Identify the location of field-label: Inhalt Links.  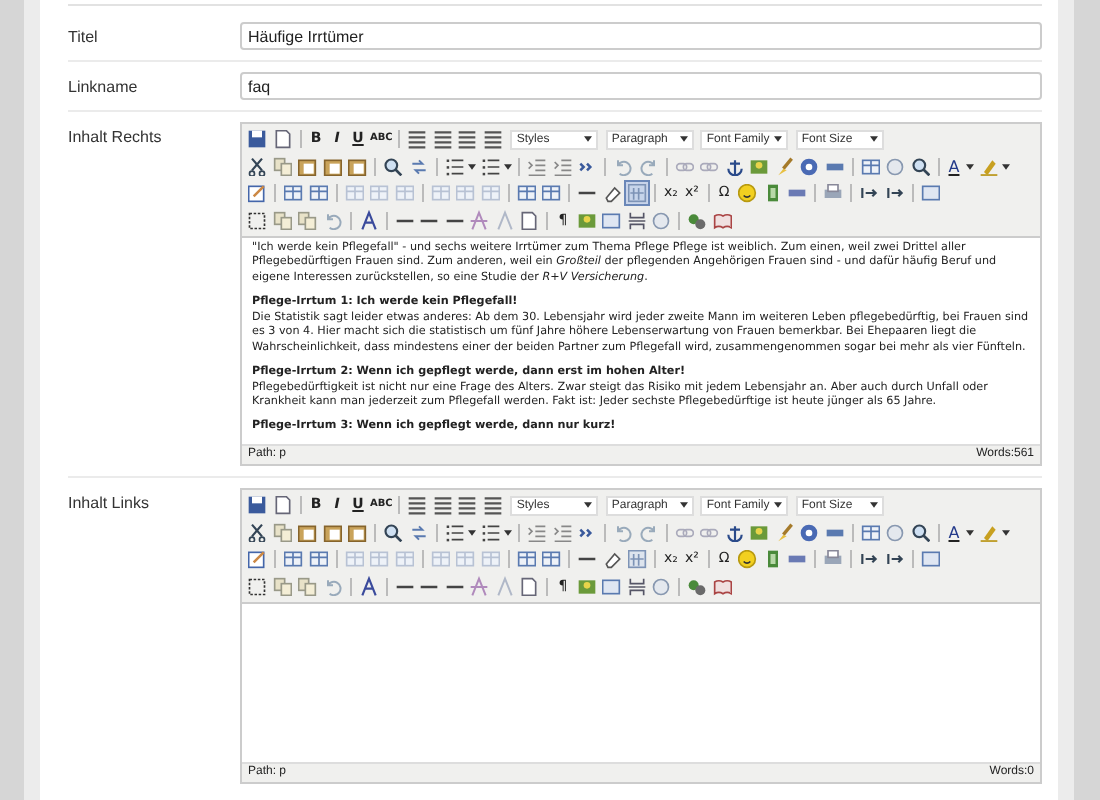
(109, 502).